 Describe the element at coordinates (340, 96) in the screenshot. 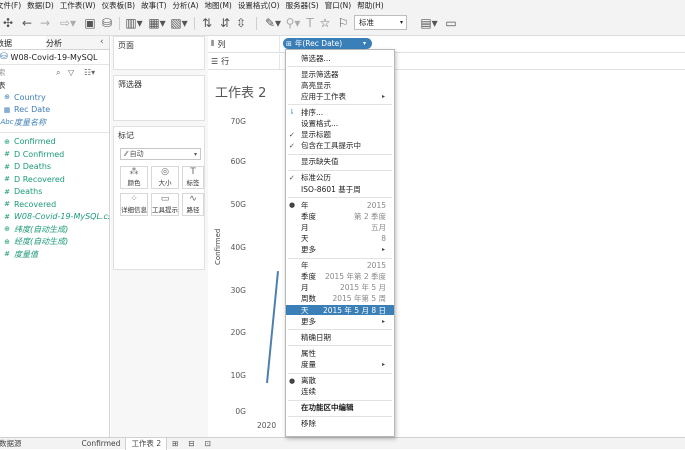

I see `menu-item: 应用于工作表 ▸` at that location.